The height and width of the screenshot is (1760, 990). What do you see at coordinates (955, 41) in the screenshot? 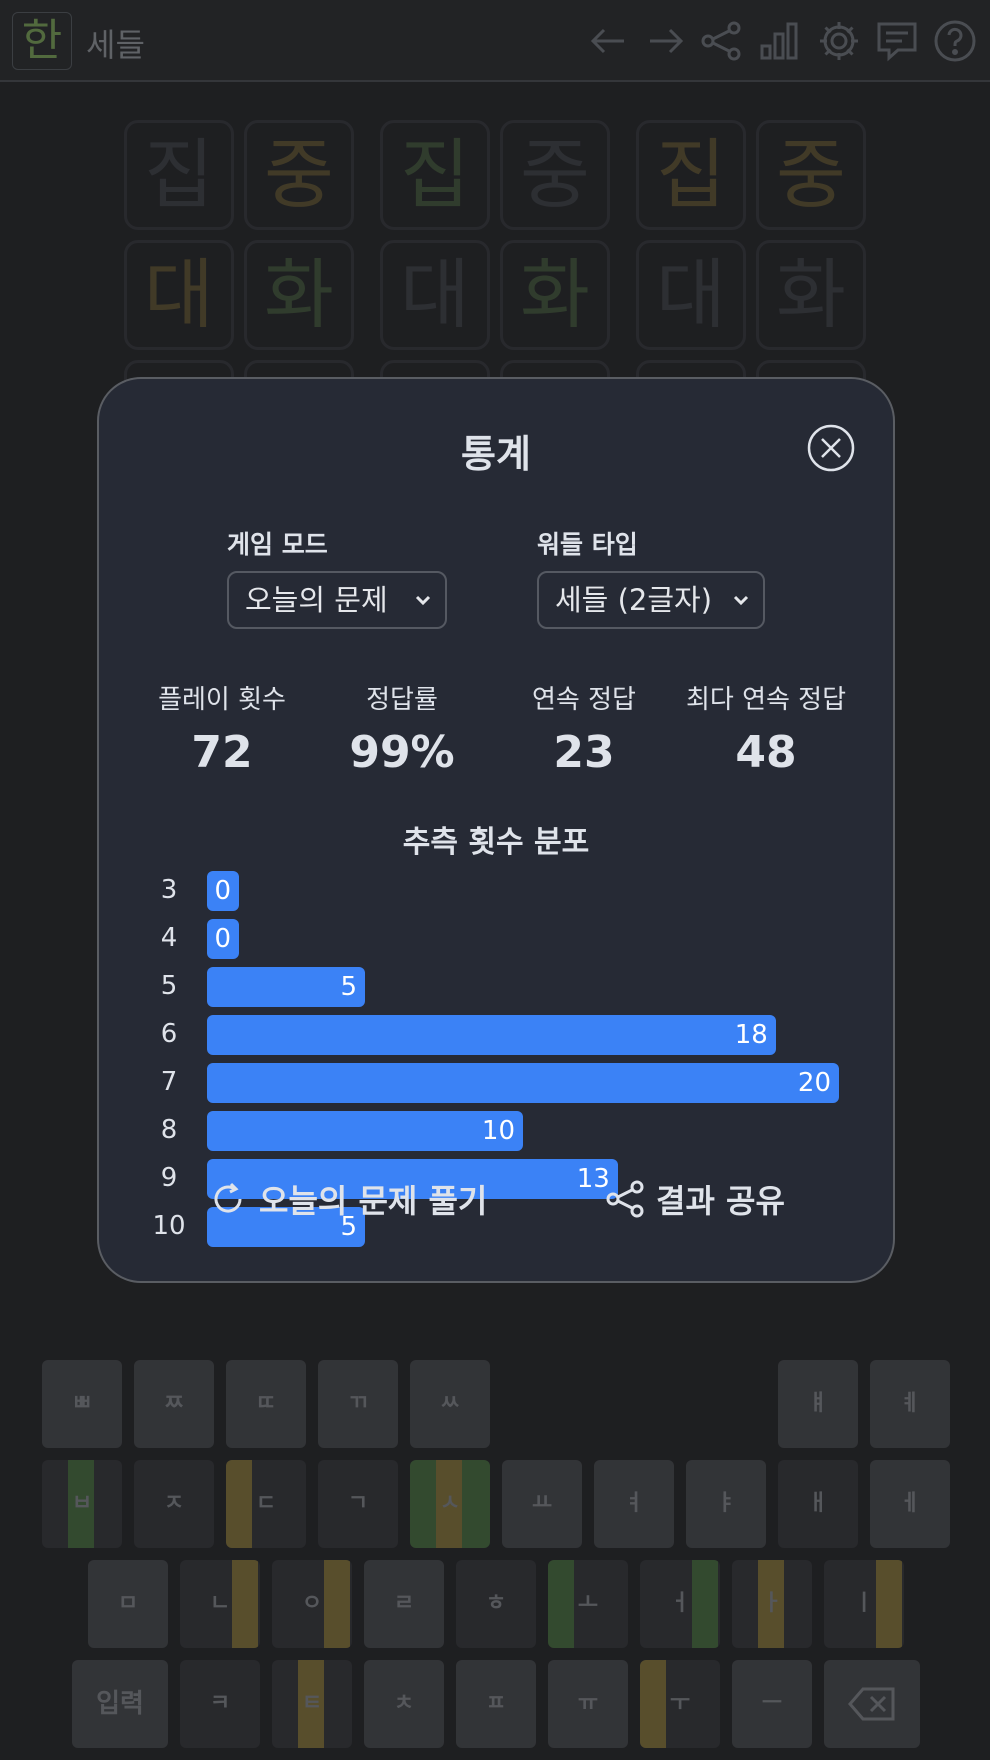
I see `help-icon` at bounding box center [955, 41].